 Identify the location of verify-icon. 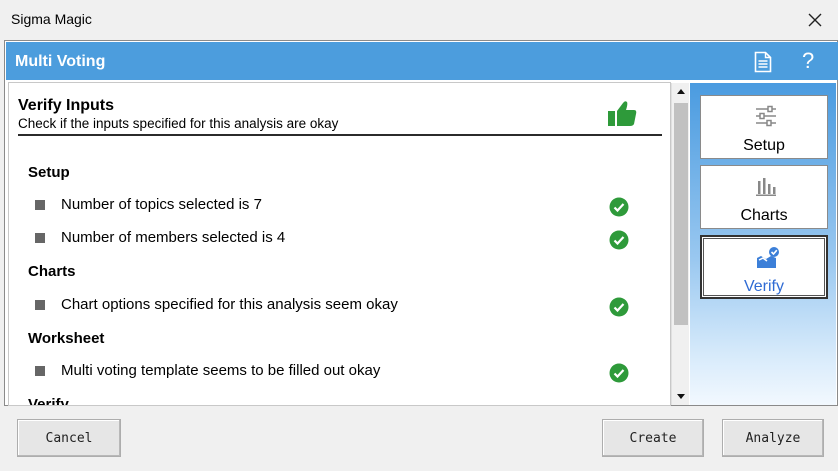
(768, 257).